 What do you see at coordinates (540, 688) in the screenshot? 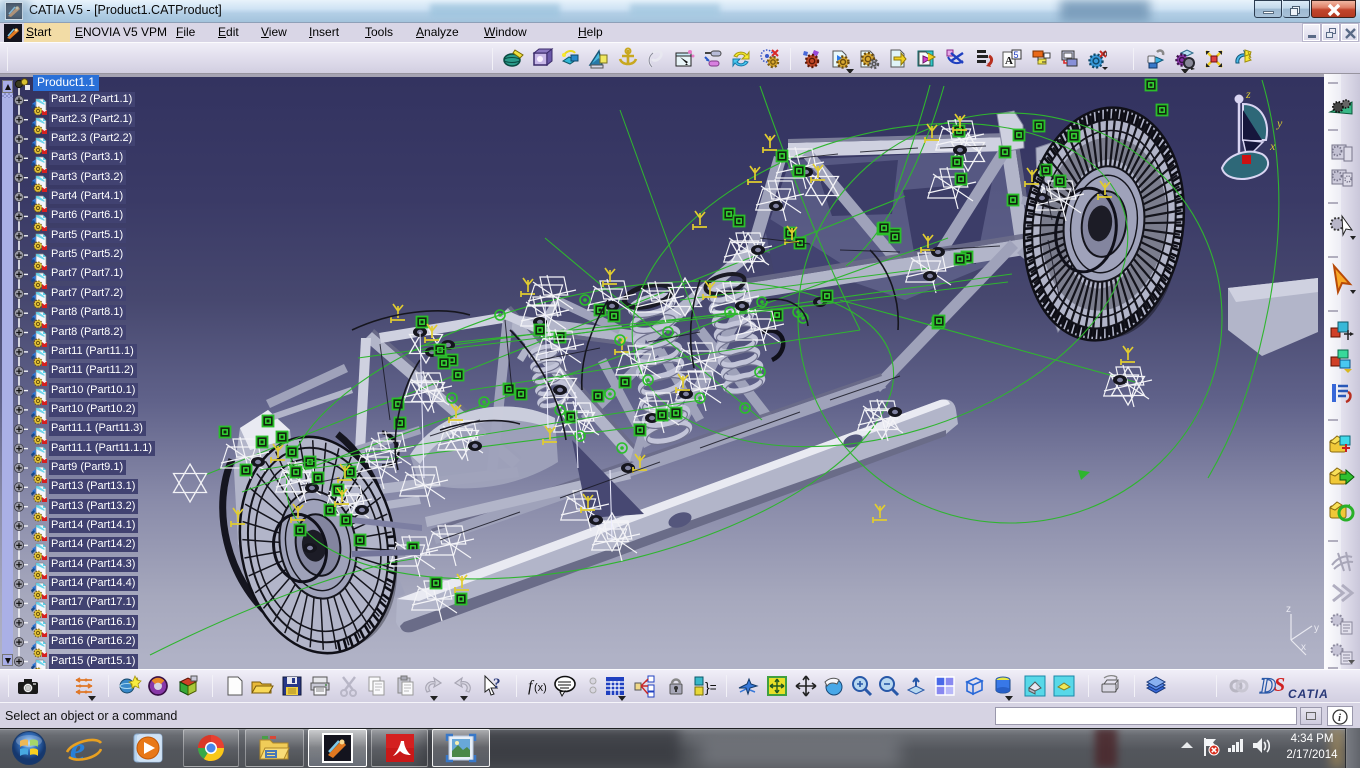
I see `svg-text: (x)` at bounding box center [540, 688].